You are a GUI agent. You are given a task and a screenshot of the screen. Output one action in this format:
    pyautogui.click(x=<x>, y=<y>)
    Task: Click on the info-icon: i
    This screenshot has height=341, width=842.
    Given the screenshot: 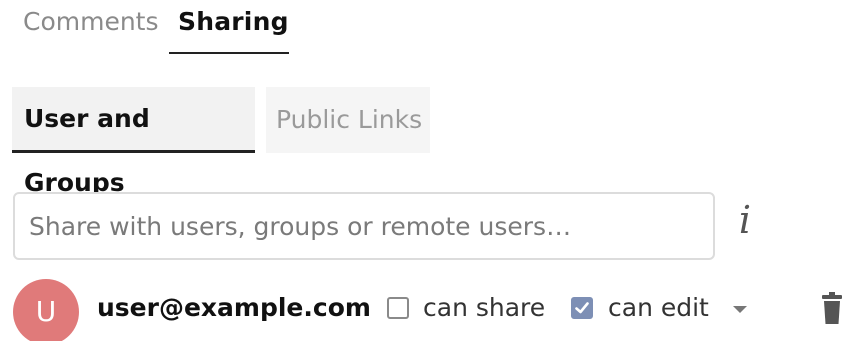 What is the action you would take?
    pyautogui.click(x=745, y=220)
    